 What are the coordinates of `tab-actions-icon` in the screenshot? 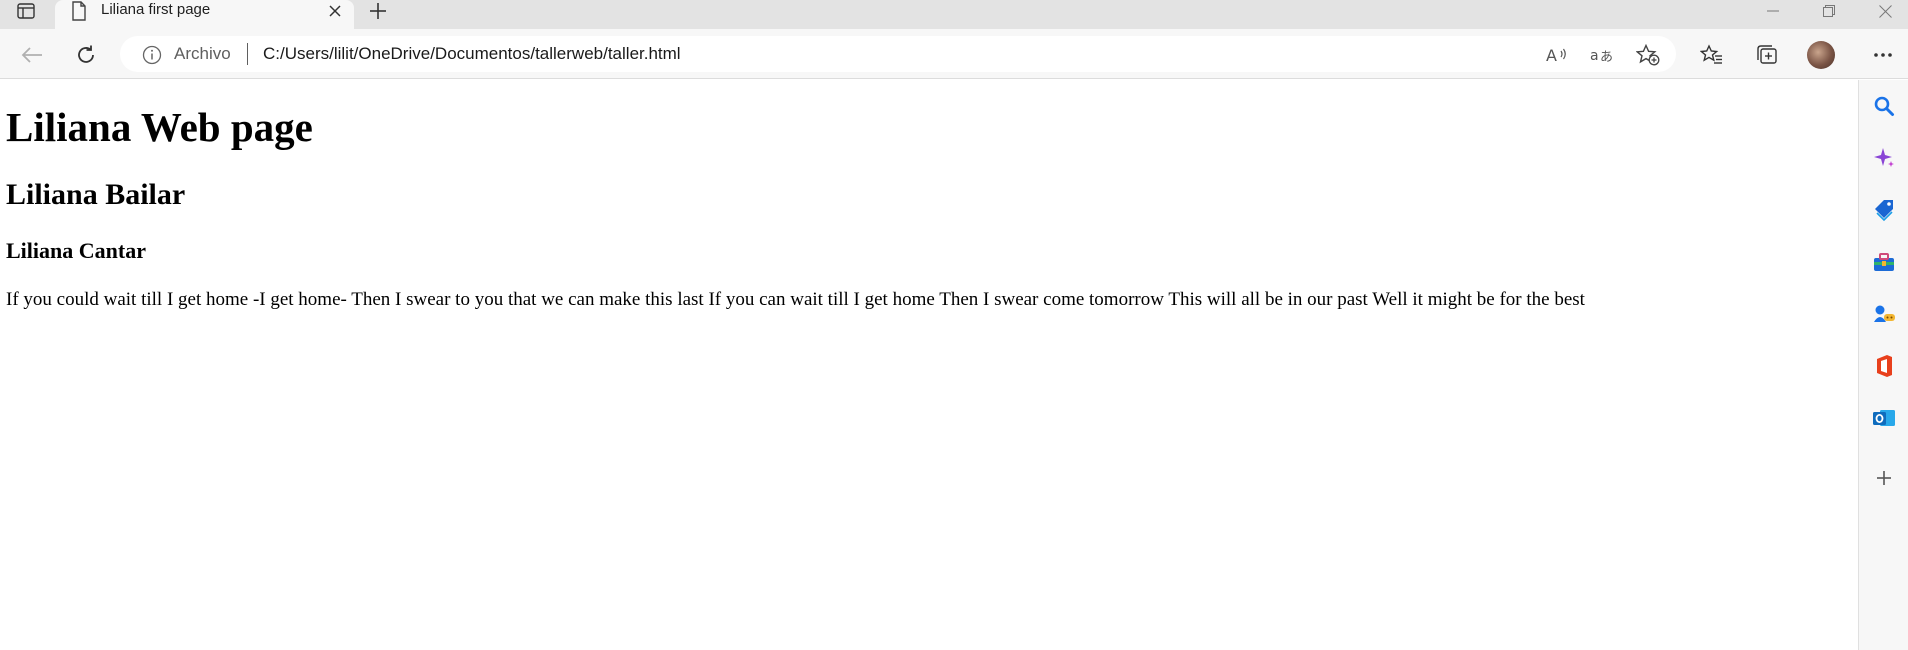 It's located at (26, 11).